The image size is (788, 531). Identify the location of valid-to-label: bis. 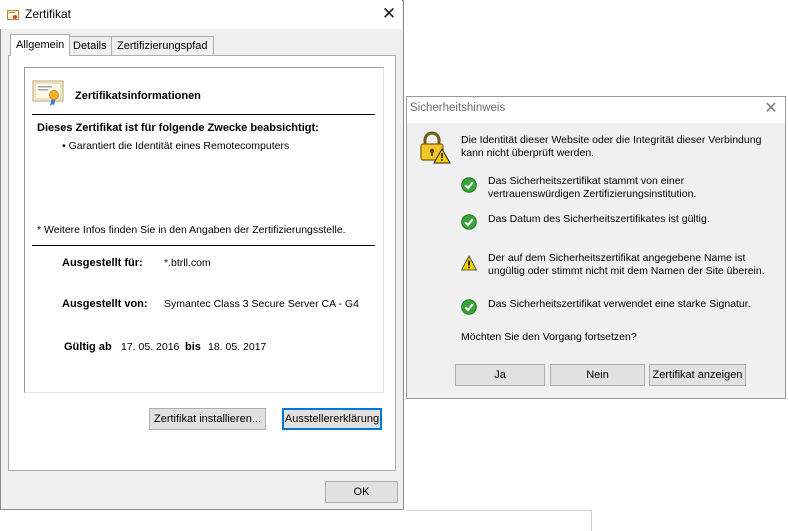
(193, 347).